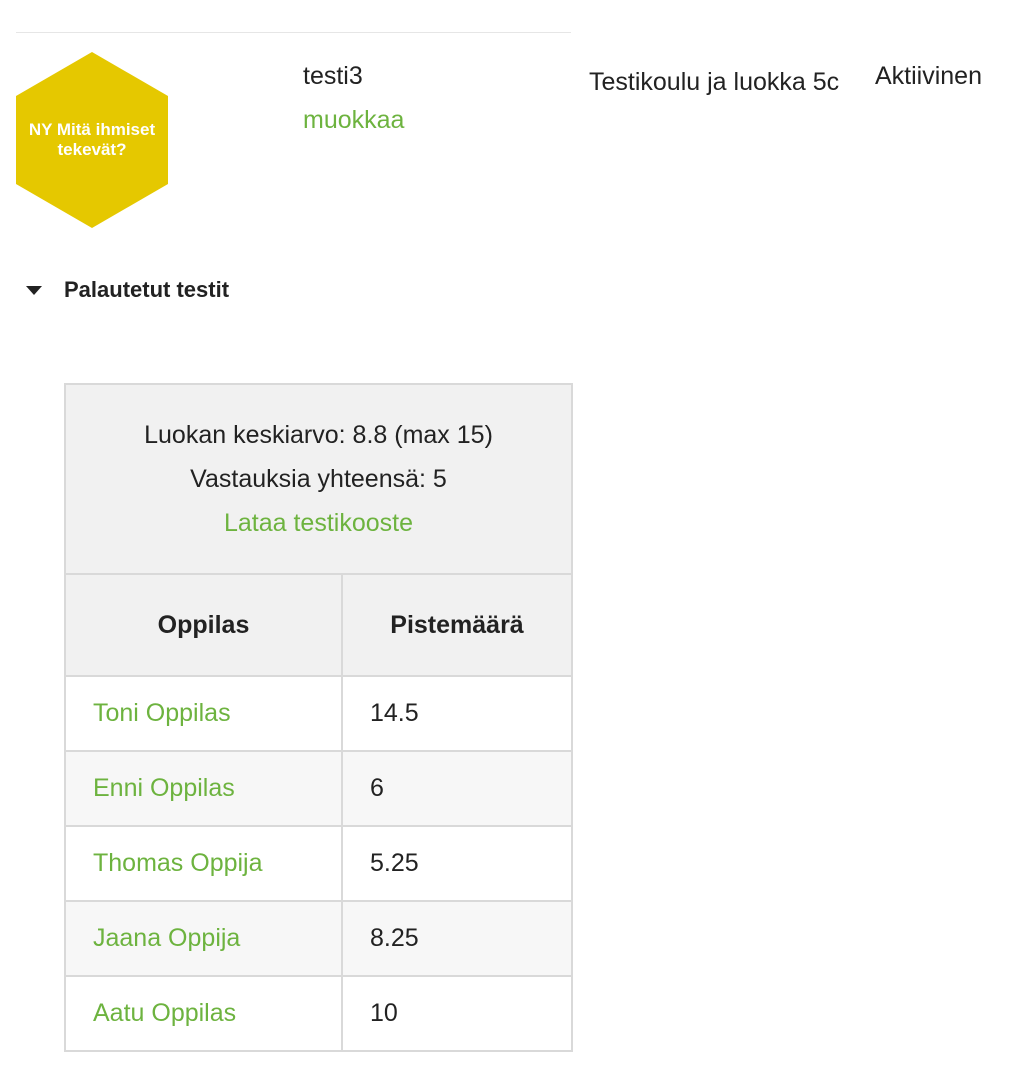 The width and height of the screenshot is (1024, 1082). I want to click on total-answers: Vastauksia yhteensä: 5, so click(318, 479).